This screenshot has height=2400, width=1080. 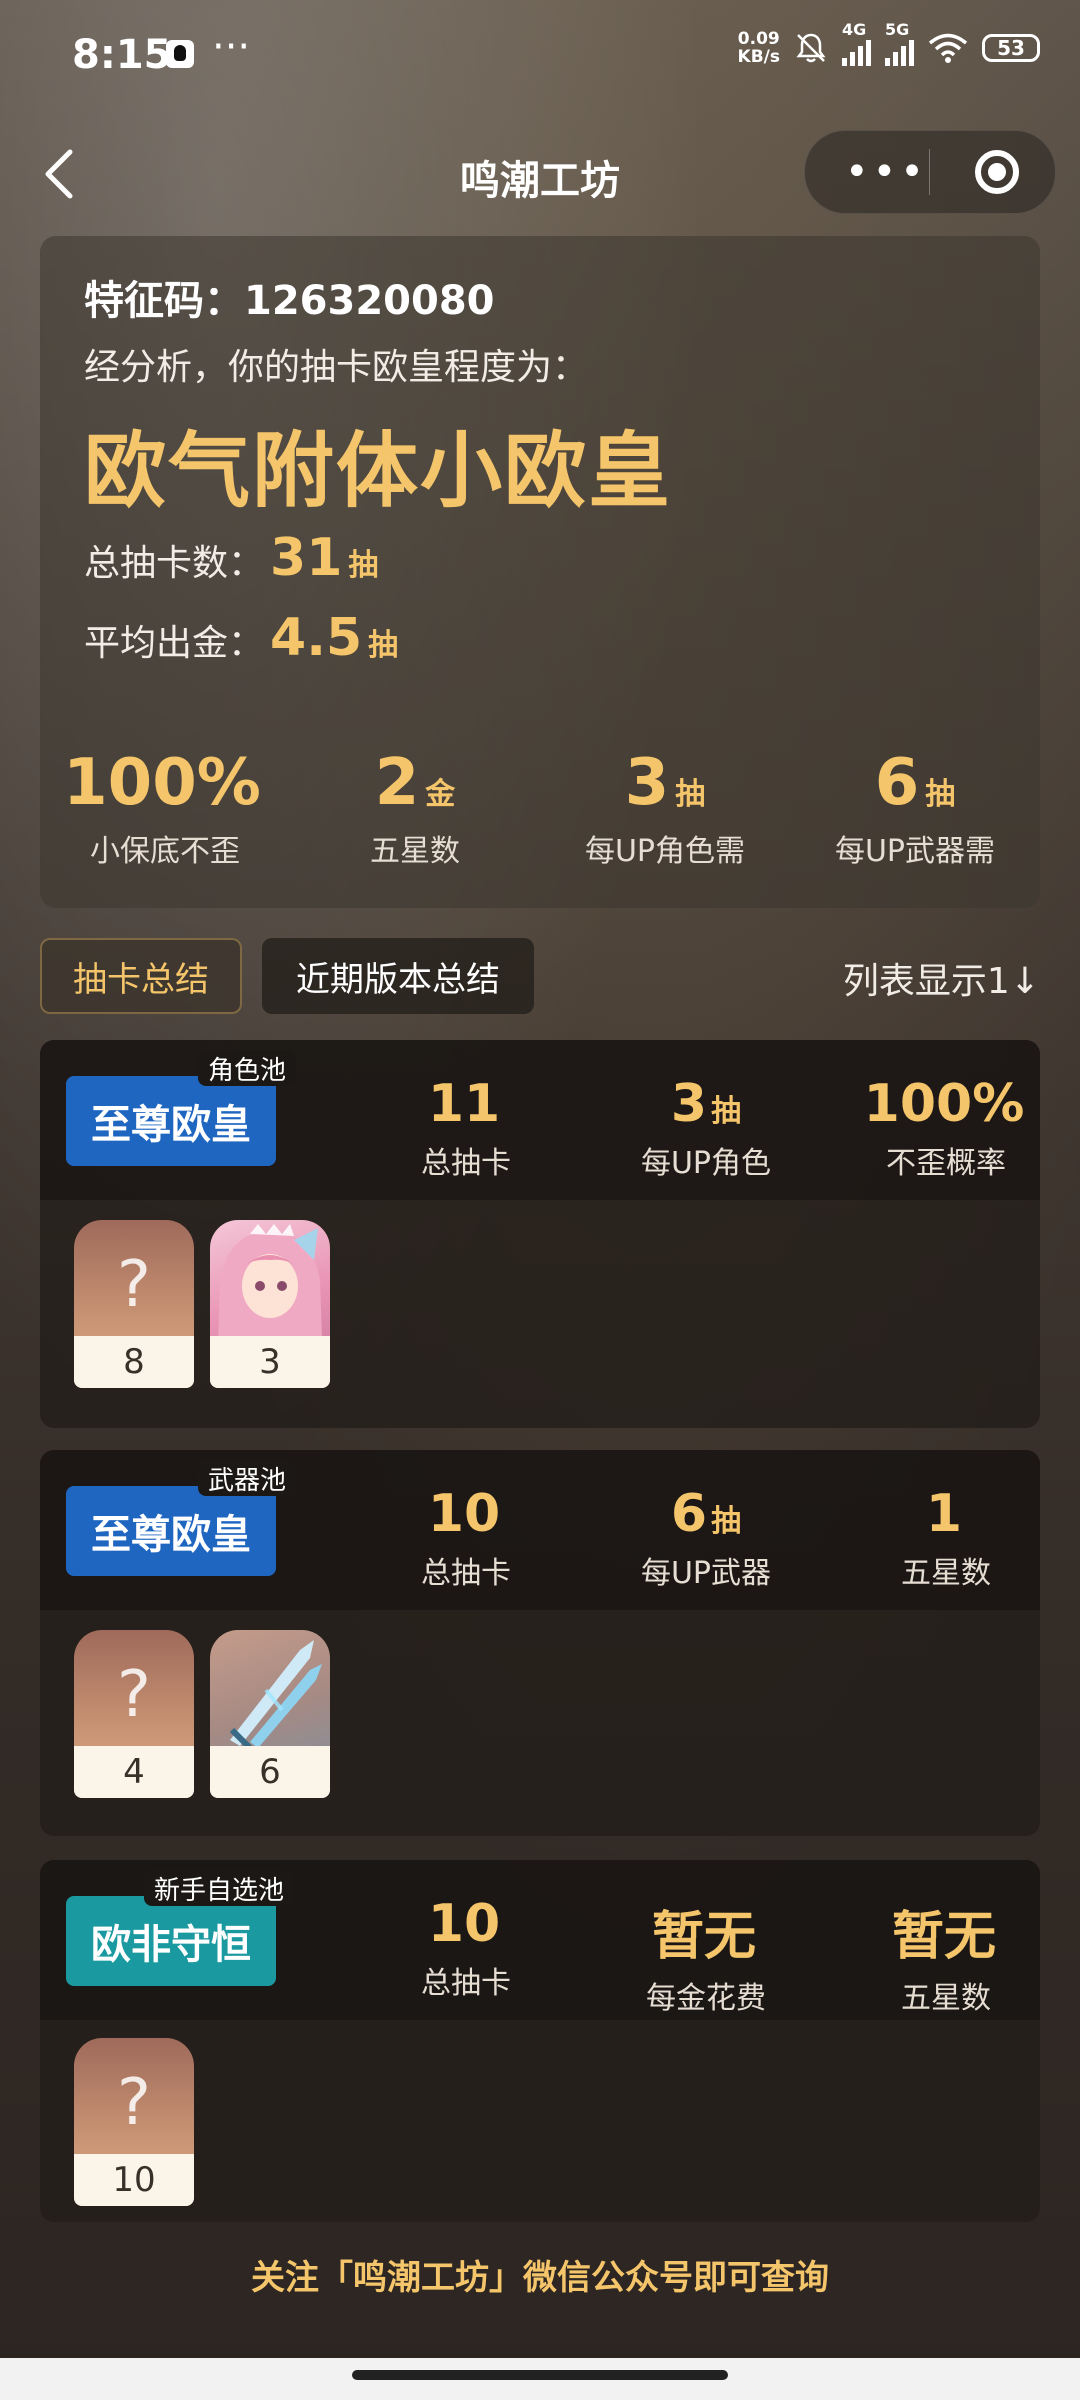 I want to click on pull-card-character: 3, so click(x=270, y=1304).